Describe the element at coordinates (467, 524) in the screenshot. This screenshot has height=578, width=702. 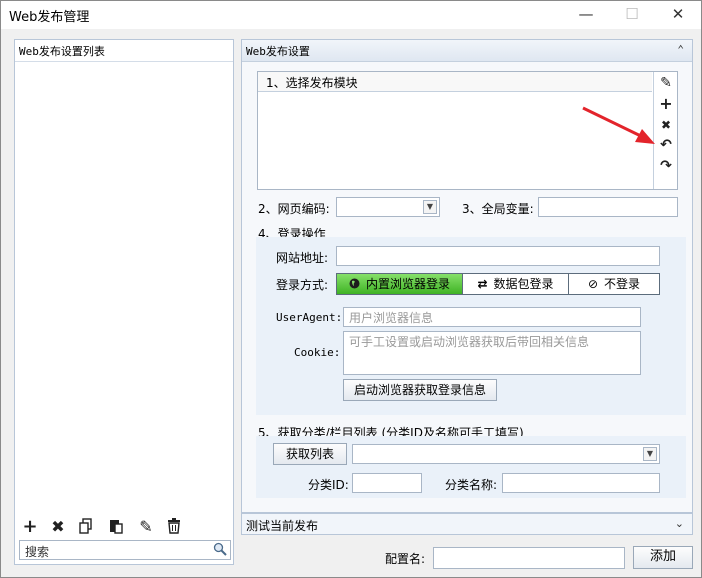
I see `test-publish-bar: 测试当前发布 ⌄` at that location.